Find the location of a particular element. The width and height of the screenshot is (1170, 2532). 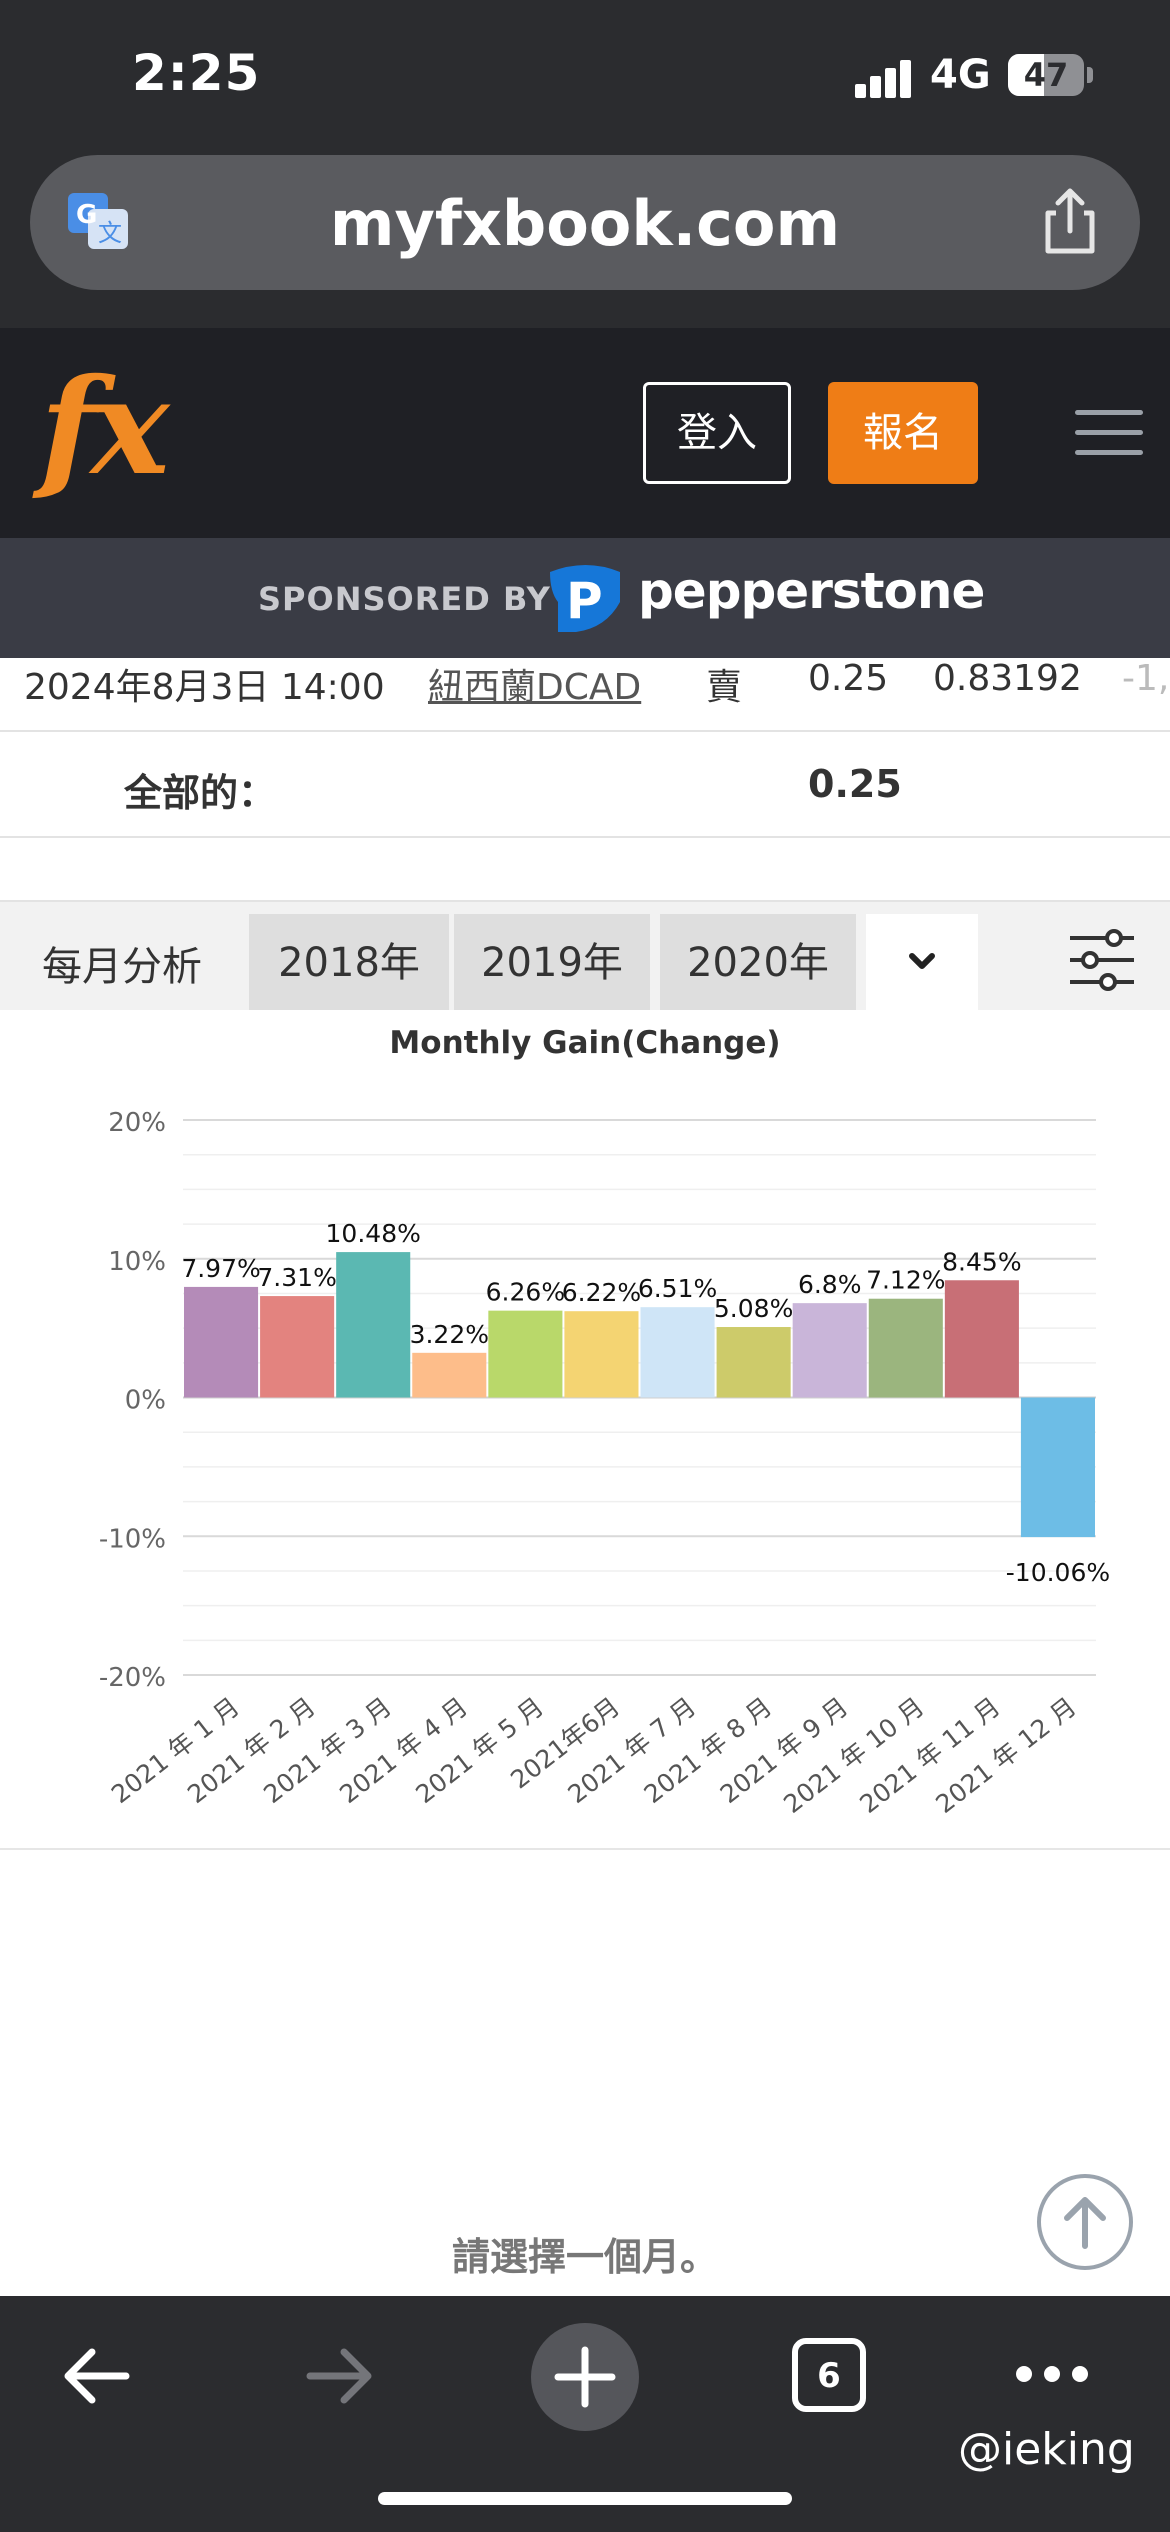

login-button: 登入 is located at coordinates (717, 433).